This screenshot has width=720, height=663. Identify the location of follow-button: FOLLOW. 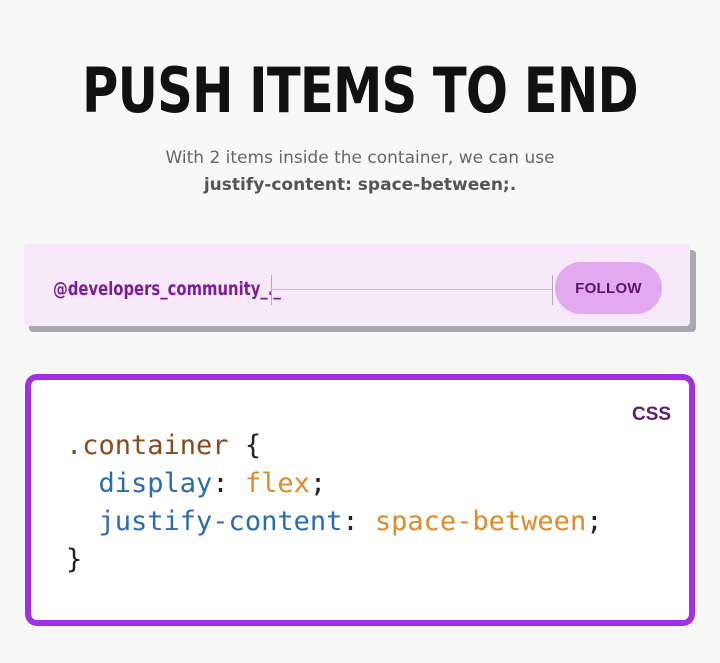
(608, 288).